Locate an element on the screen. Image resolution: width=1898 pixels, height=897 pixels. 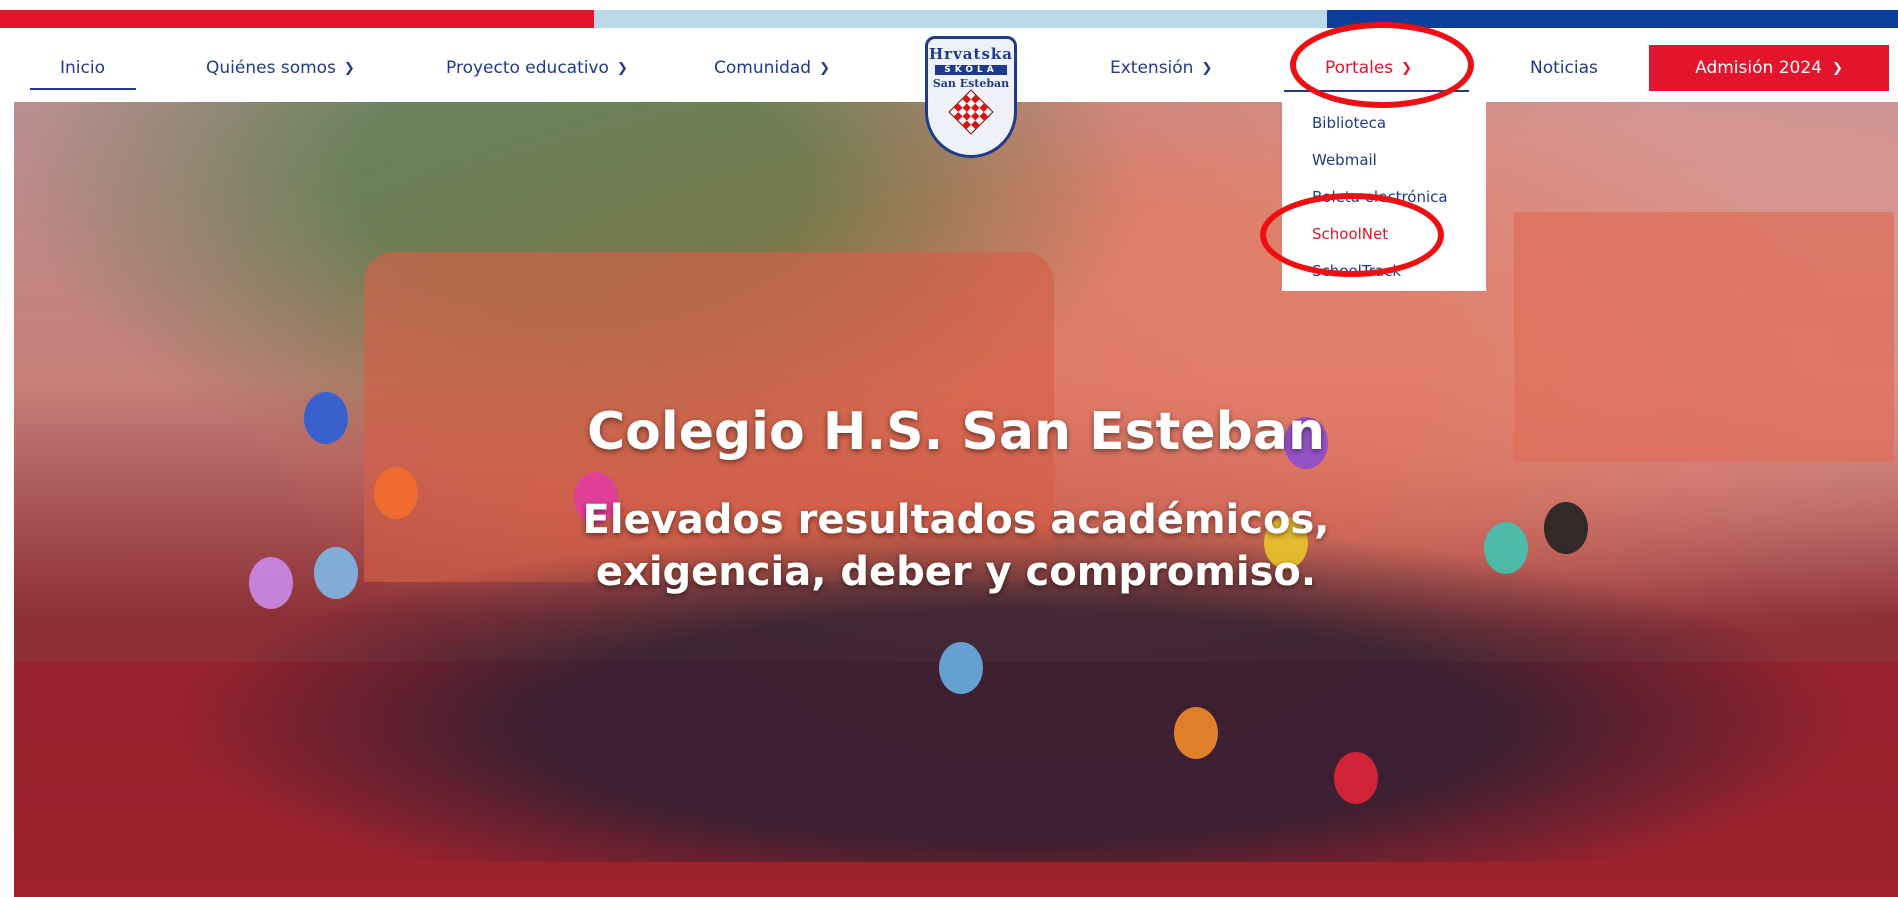
nav-item-comunidad: Comunidad ❯ is located at coordinates (772, 68).